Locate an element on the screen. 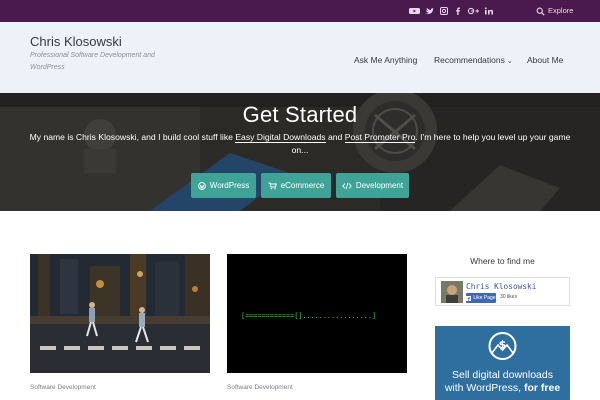  avatar is located at coordinates (452, 292).